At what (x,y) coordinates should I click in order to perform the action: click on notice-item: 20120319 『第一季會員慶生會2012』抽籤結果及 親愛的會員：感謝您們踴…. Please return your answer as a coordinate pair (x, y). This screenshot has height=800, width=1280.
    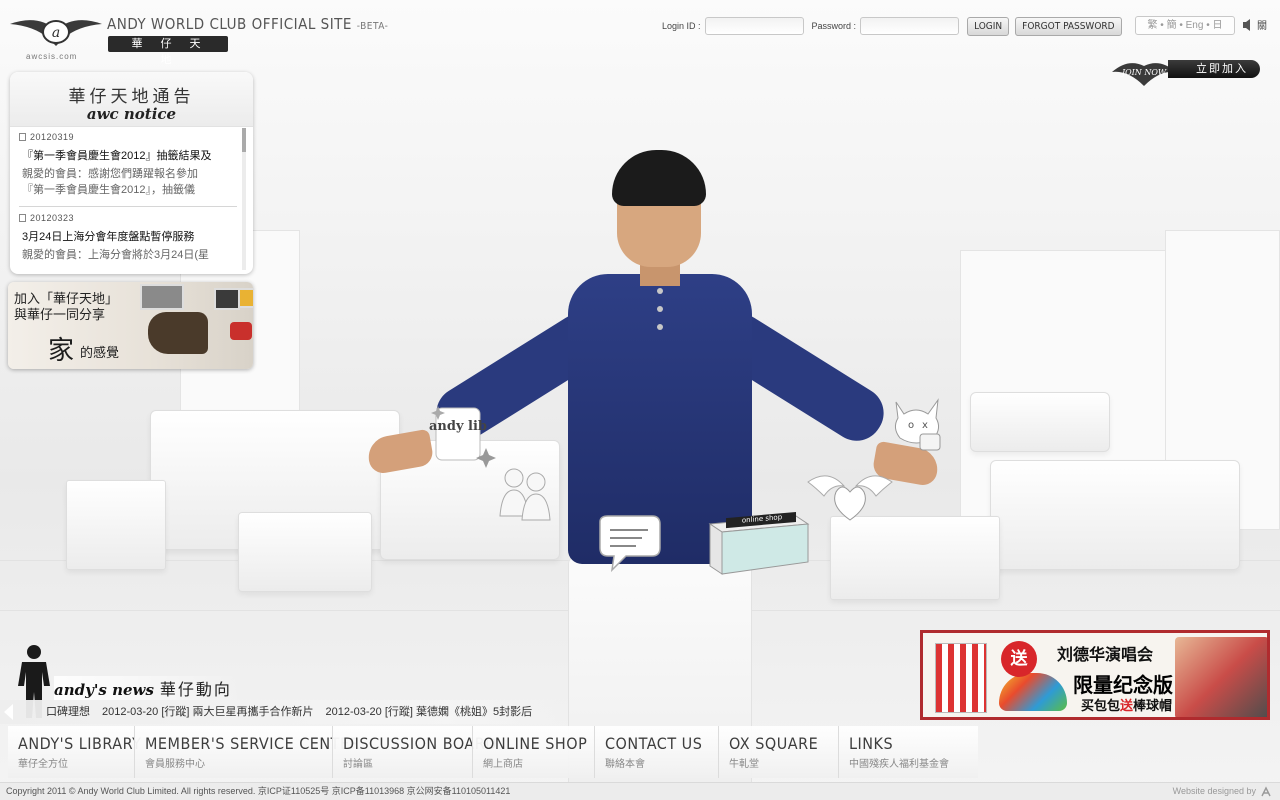
    Looking at the image, I should click on (128, 169).